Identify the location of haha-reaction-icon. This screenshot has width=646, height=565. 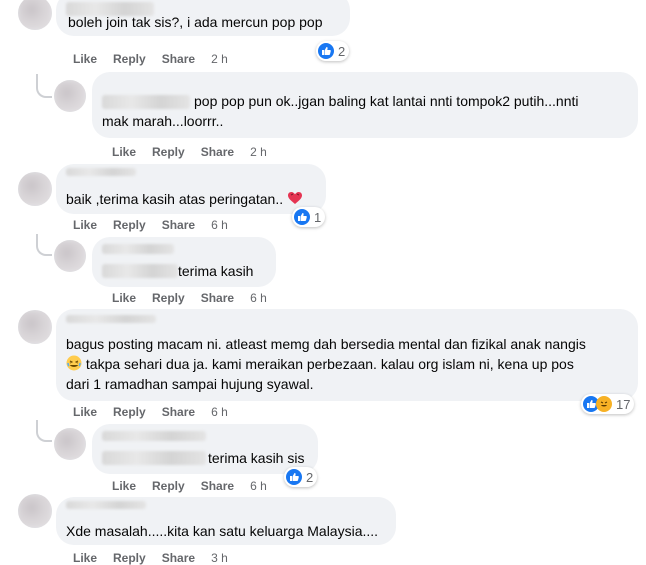
(604, 404).